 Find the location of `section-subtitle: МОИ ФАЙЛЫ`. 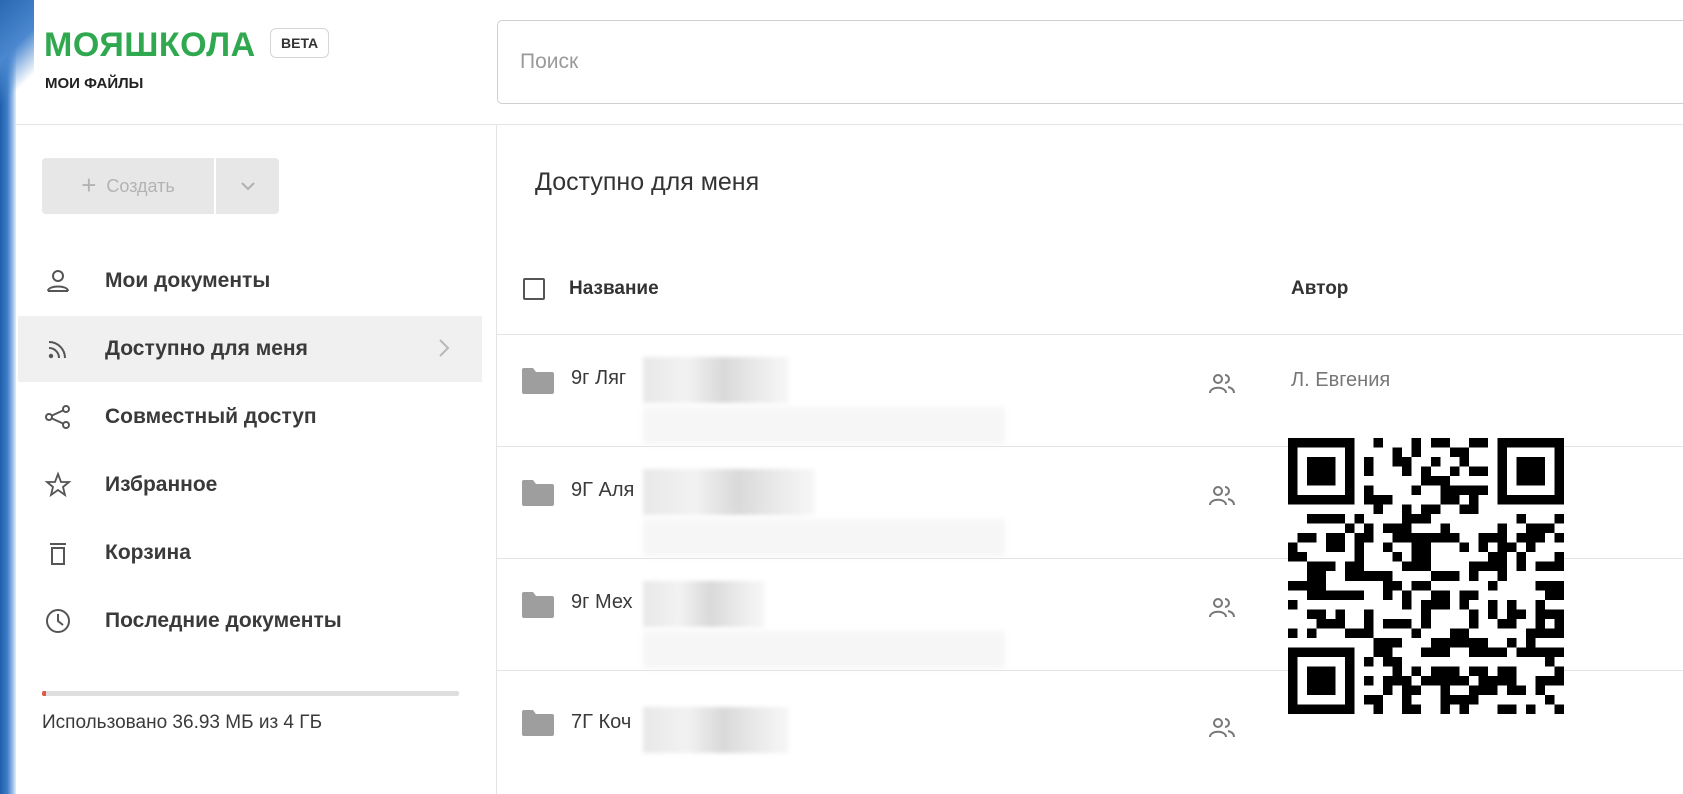

section-subtitle: МОИ ФАЙЛЫ is located at coordinates (94, 83).